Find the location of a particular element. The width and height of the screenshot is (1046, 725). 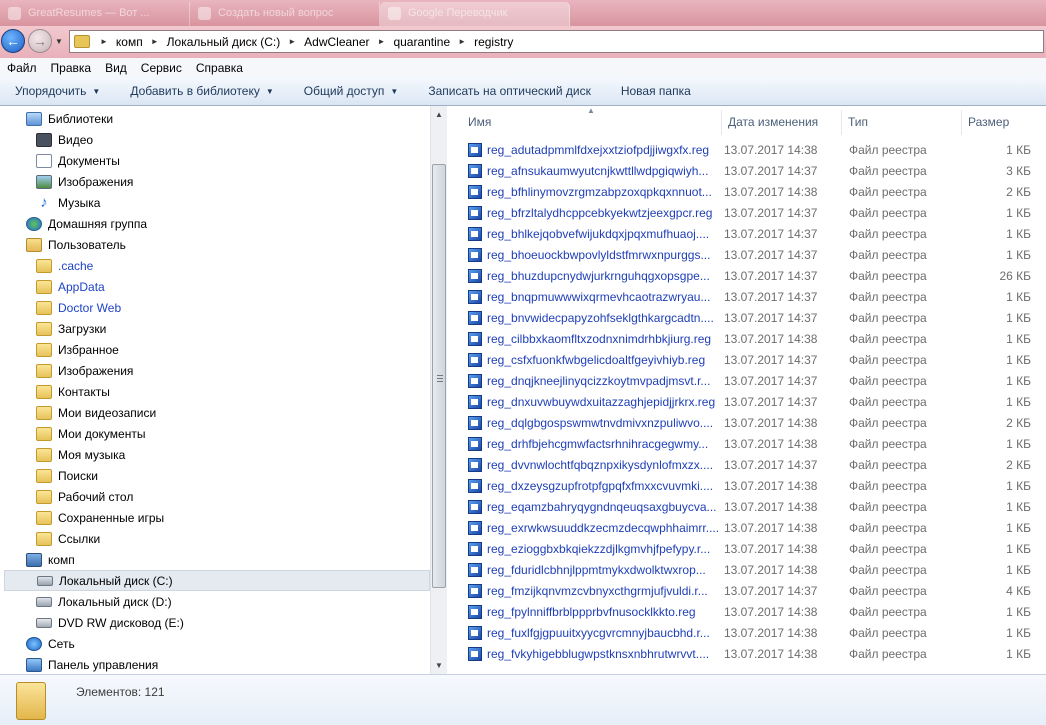

tree-item: Рабочий стол is located at coordinates (84, 496).